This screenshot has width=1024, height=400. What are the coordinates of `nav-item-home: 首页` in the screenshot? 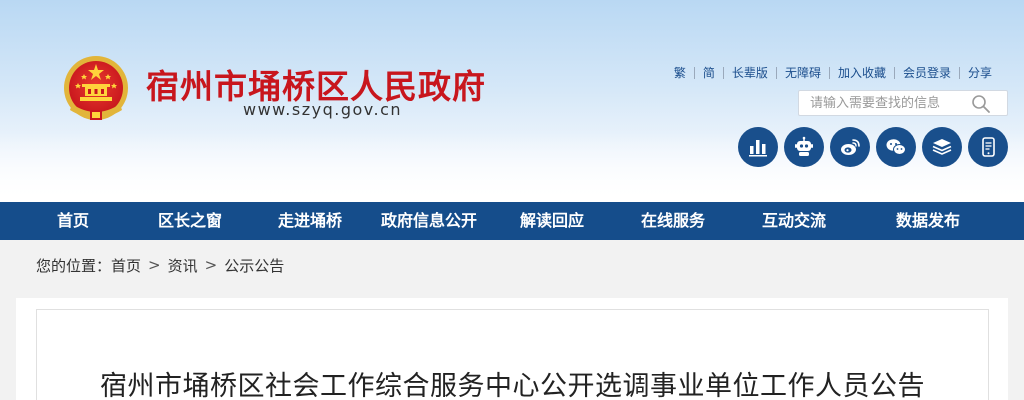 It's located at (73, 221).